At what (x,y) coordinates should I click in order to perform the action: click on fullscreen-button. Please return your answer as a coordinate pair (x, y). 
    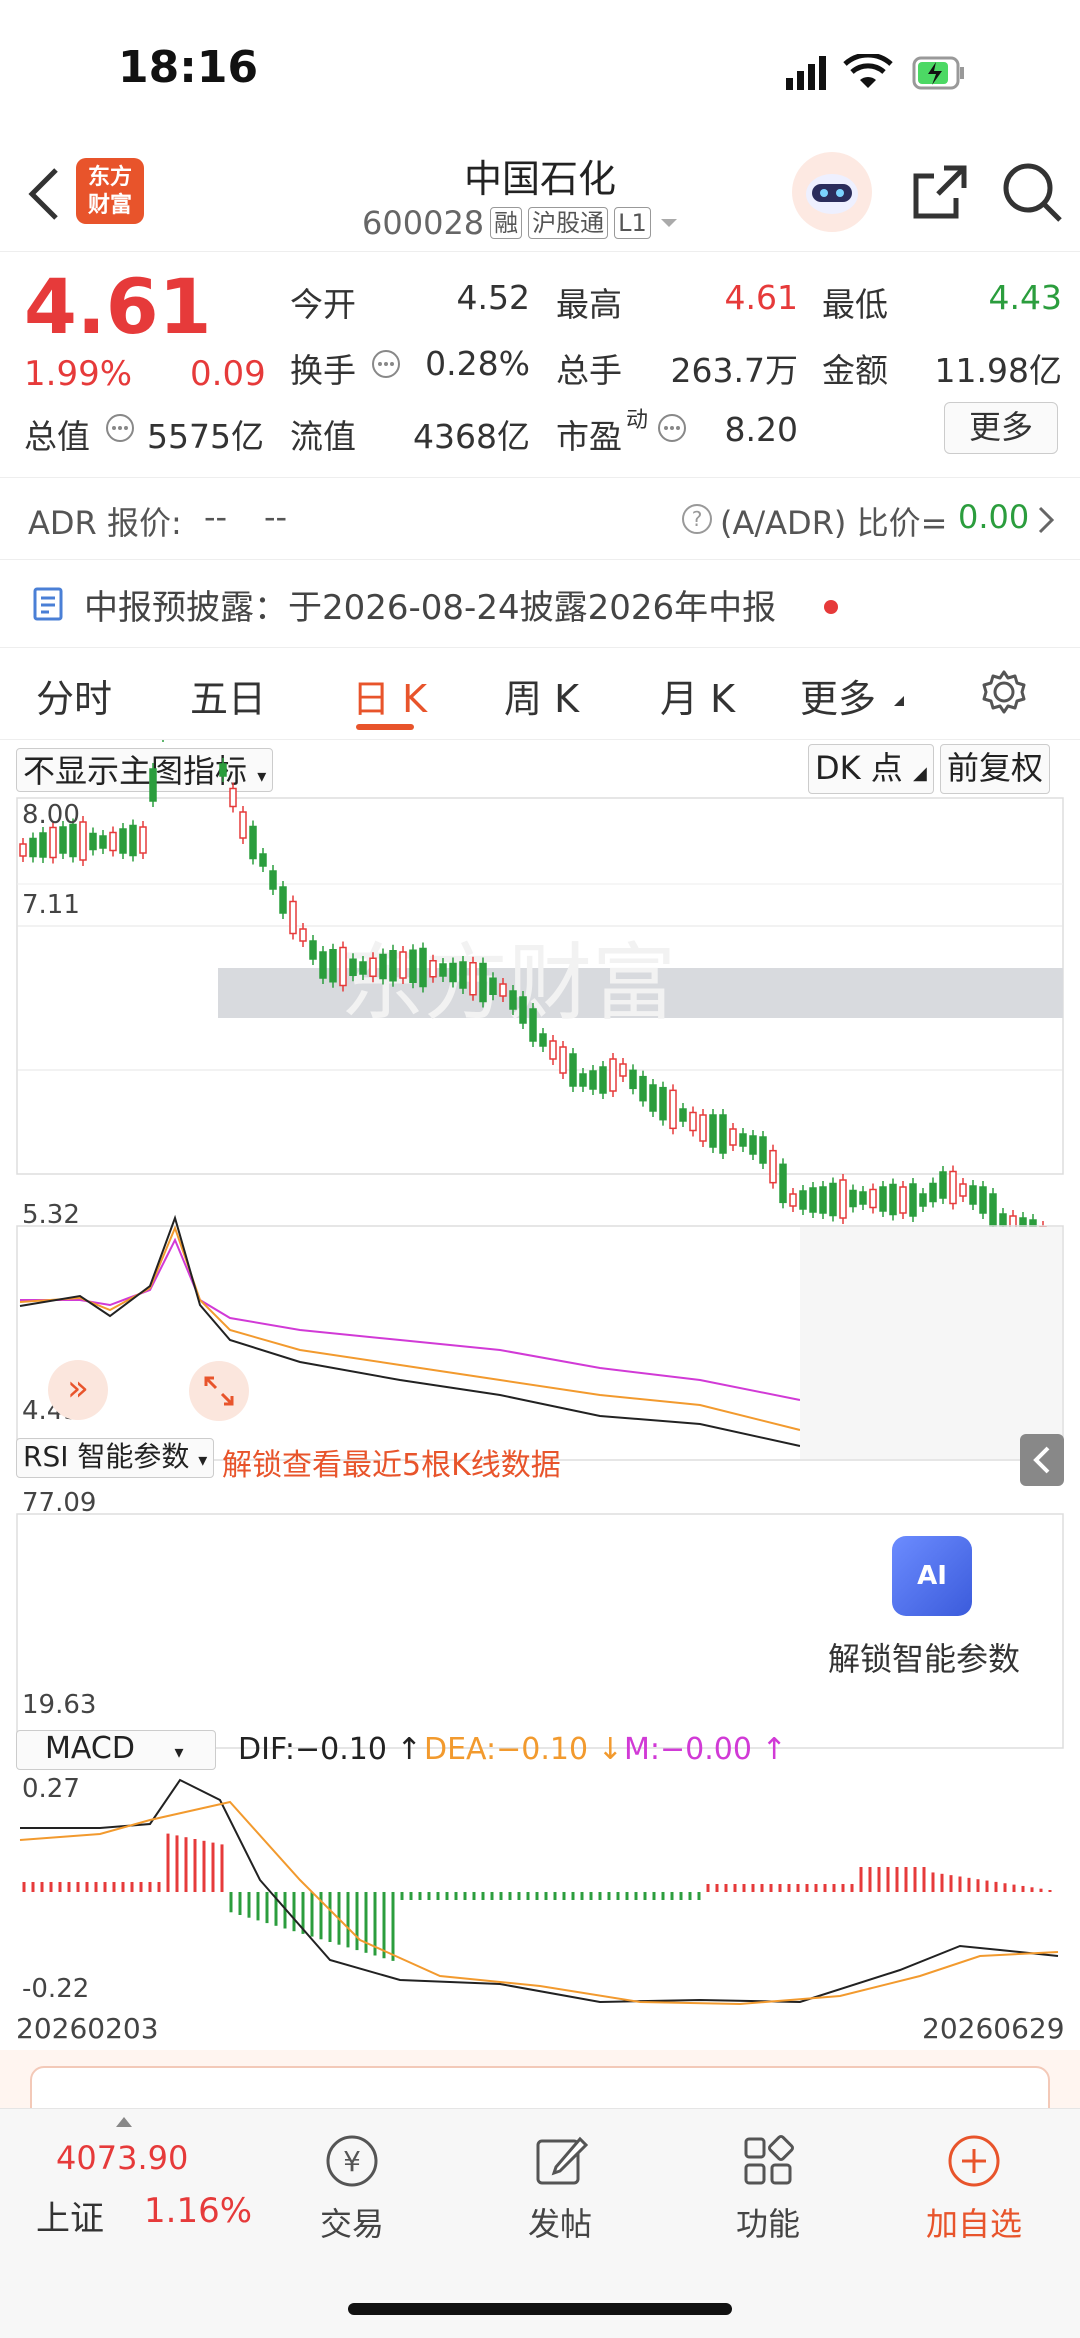
    Looking at the image, I should click on (219, 1391).